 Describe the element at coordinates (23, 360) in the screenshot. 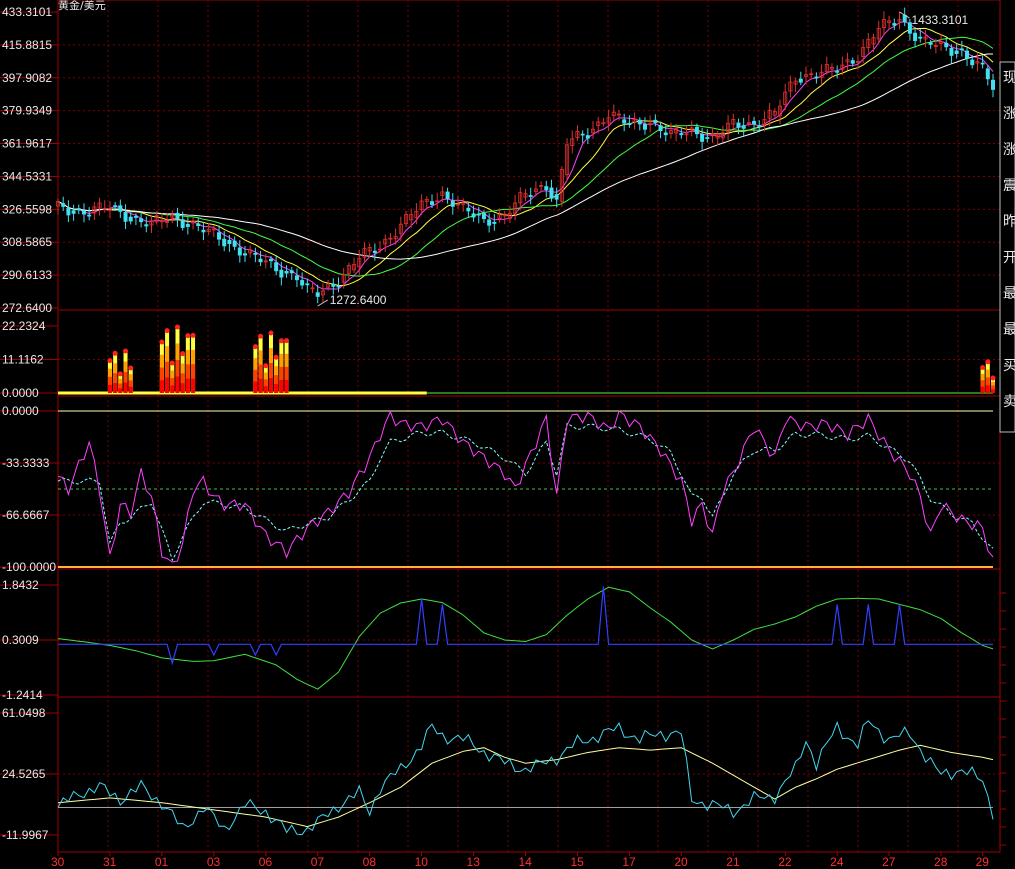

I see `y-tick-label: 11.1162` at that location.